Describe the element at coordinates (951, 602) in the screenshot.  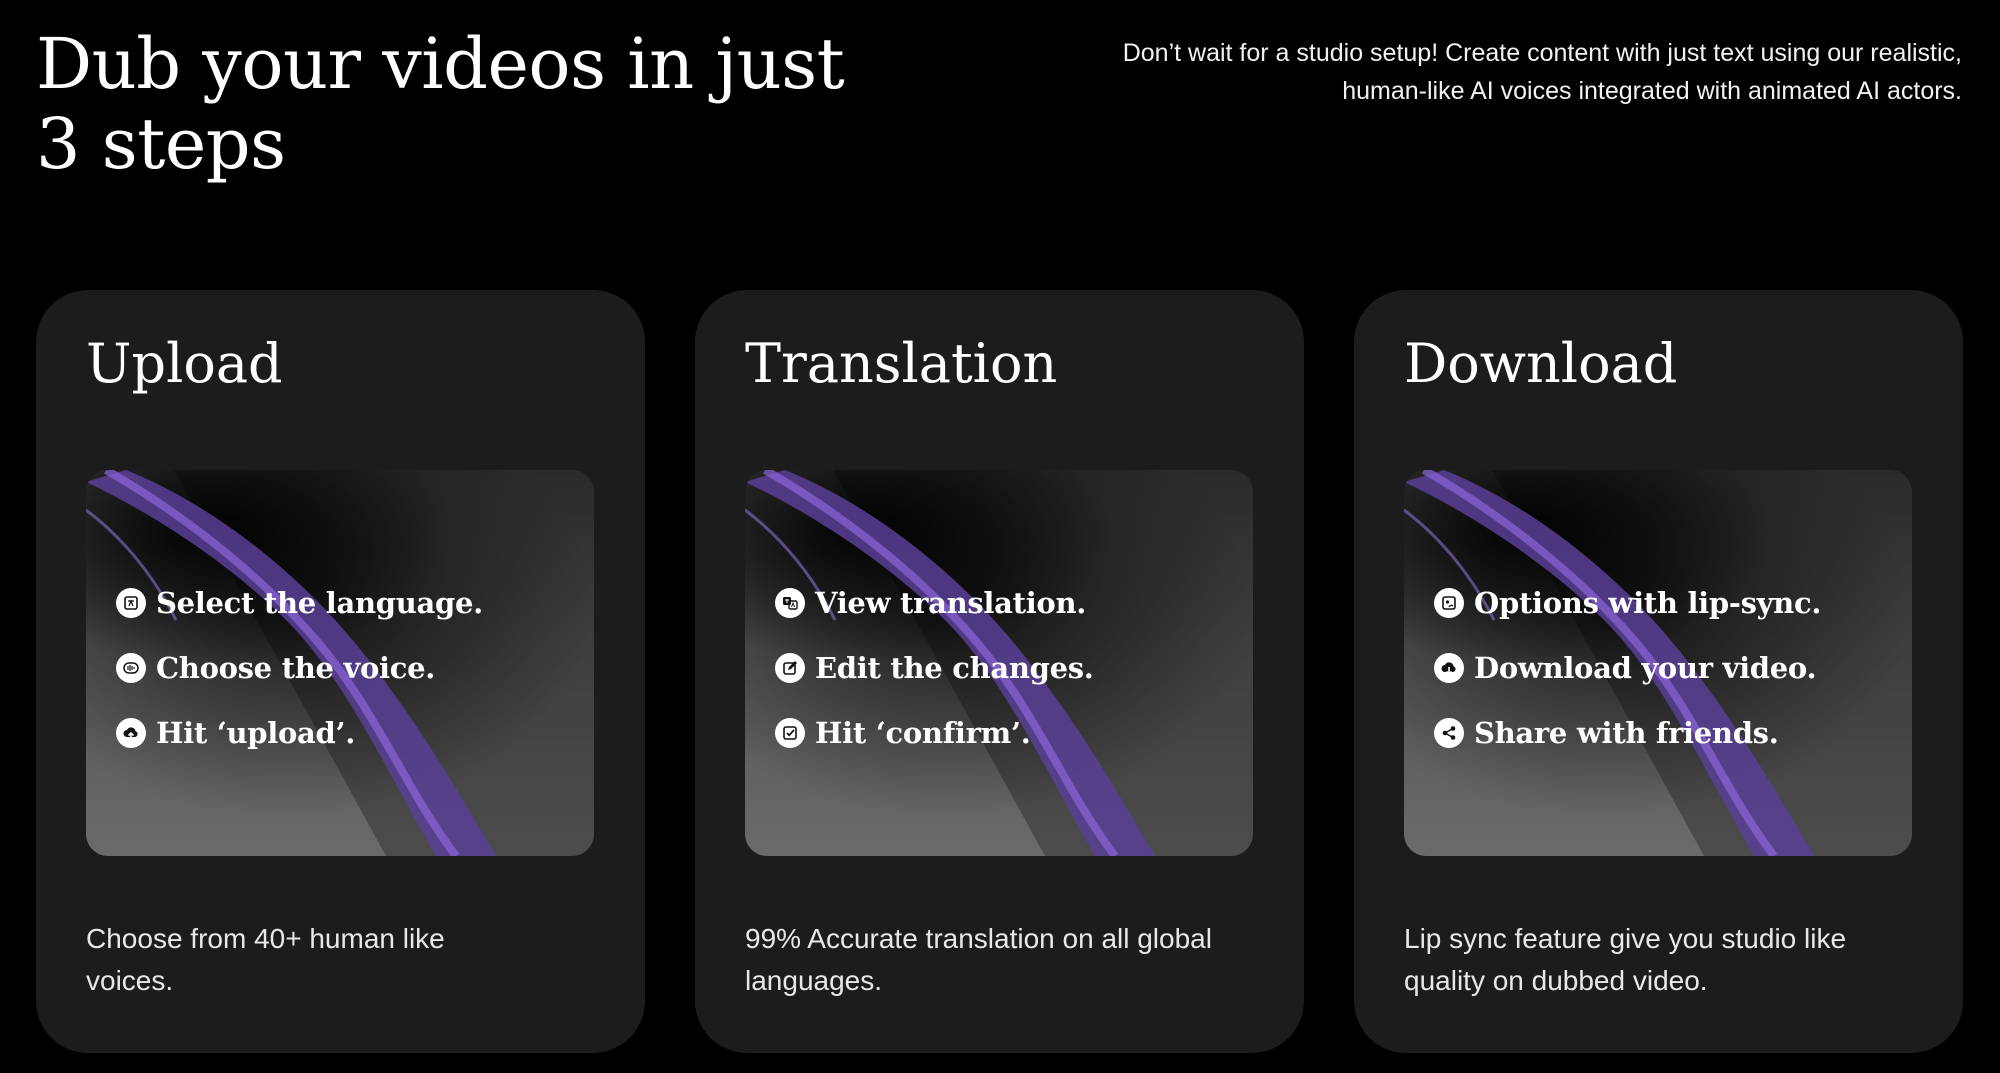
I see `step-label: View translation.` at that location.